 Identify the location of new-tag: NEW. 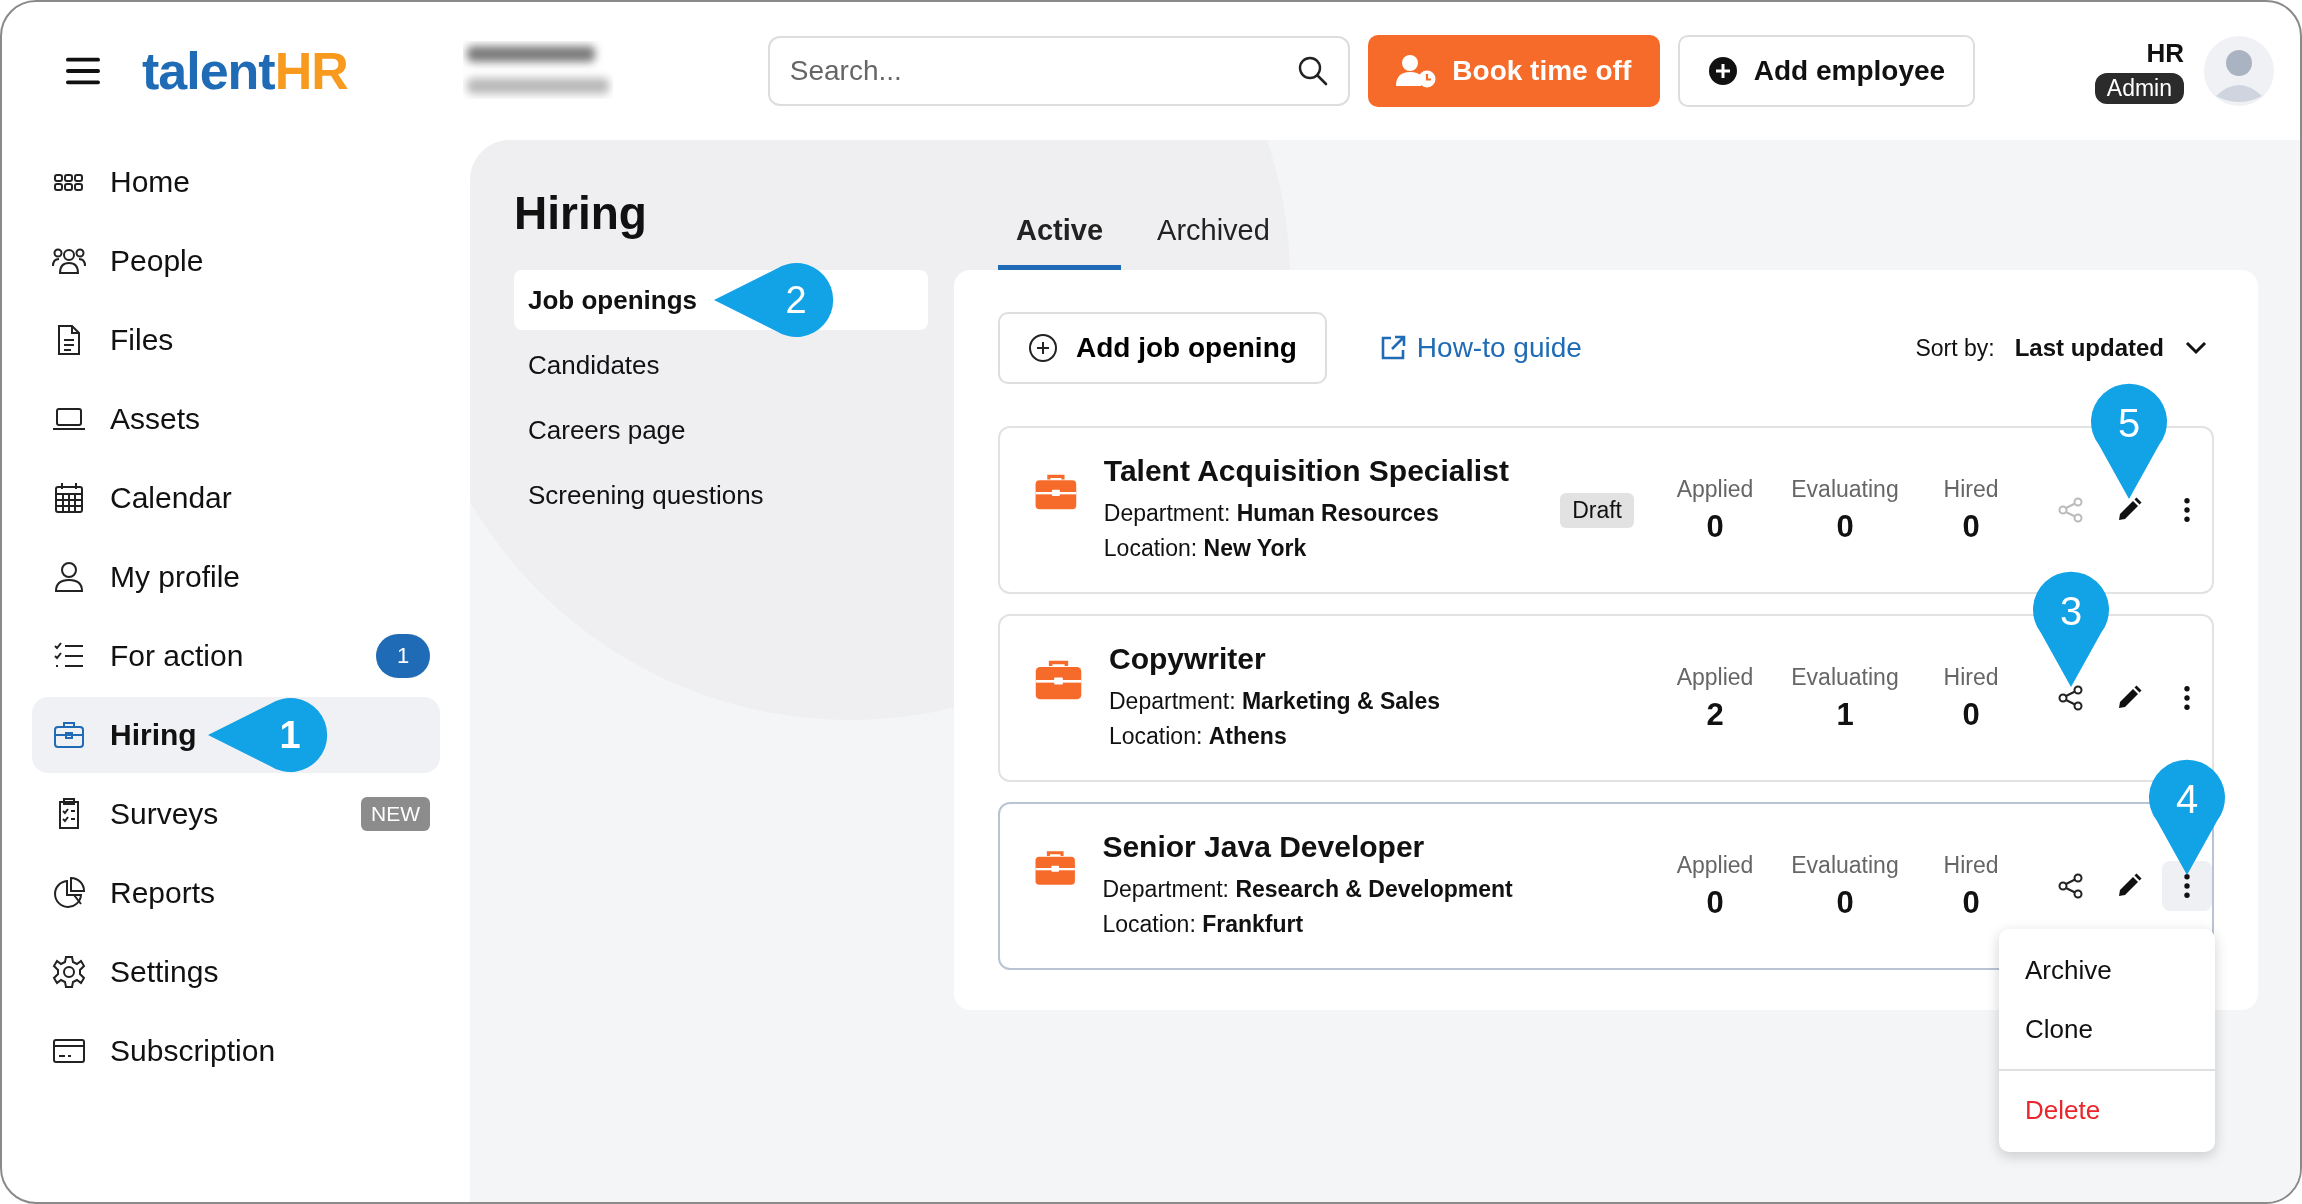
(395, 814).